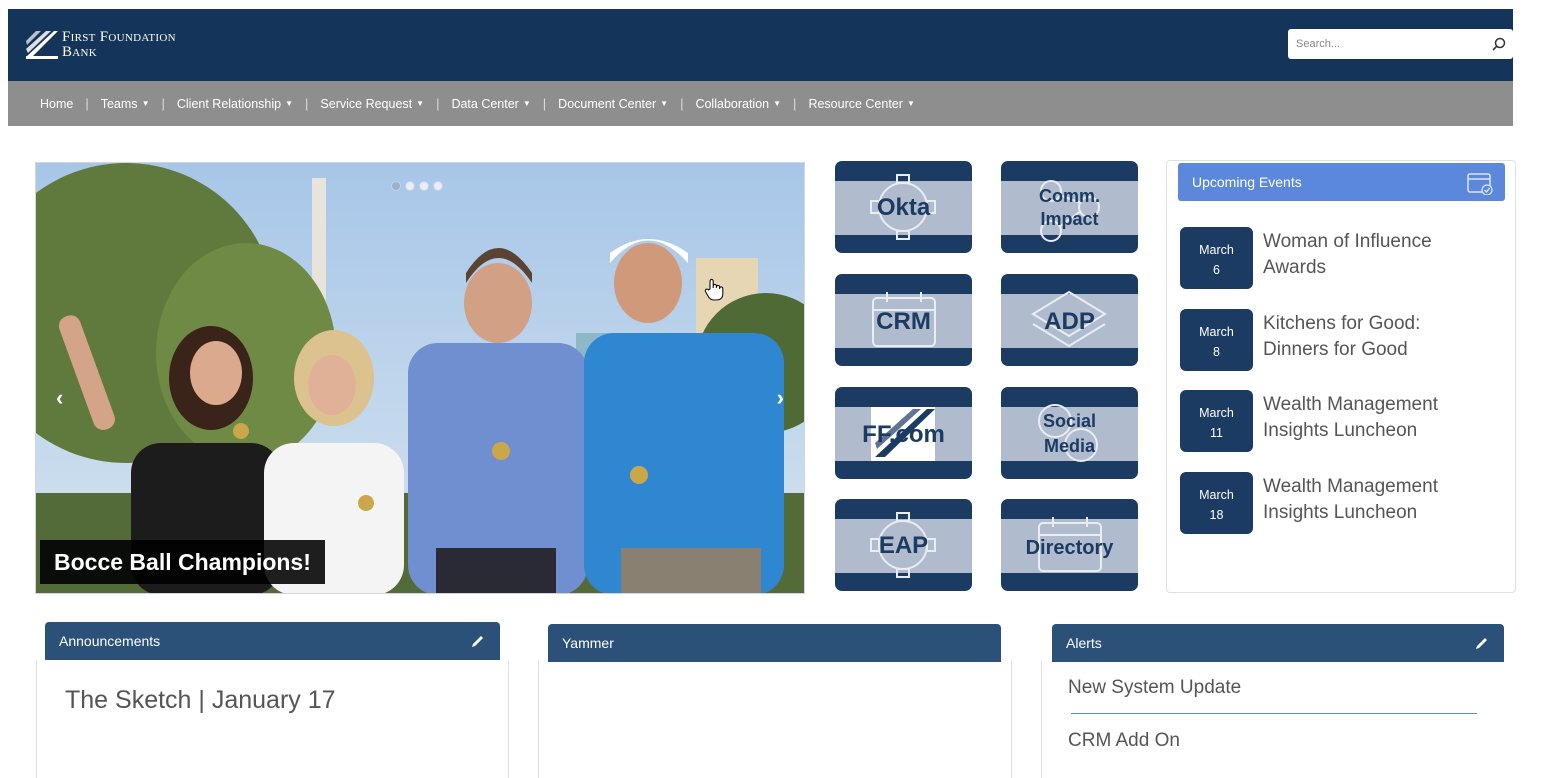  Describe the element at coordinates (1499, 44) in the screenshot. I see `search-icon` at that location.